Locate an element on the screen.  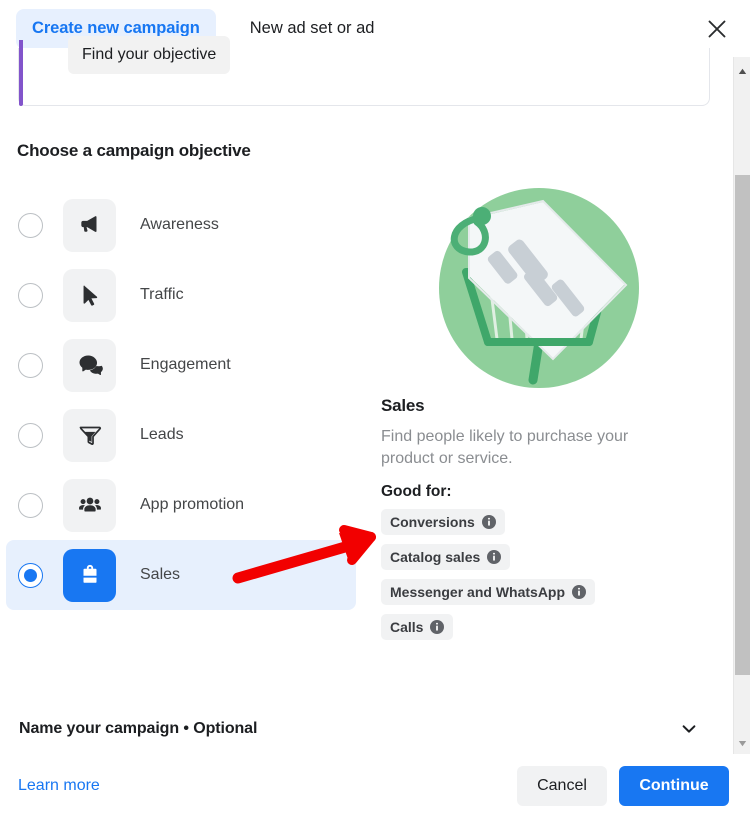
objective-label: Awareness is located at coordinates (179, 224).